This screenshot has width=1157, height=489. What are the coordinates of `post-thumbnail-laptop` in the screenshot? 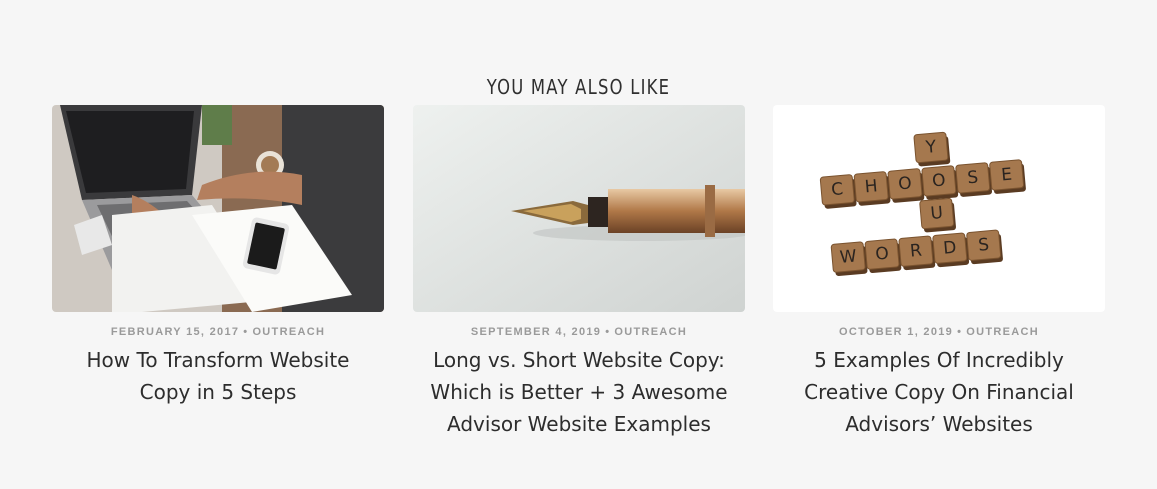 It's located at (218, 208).